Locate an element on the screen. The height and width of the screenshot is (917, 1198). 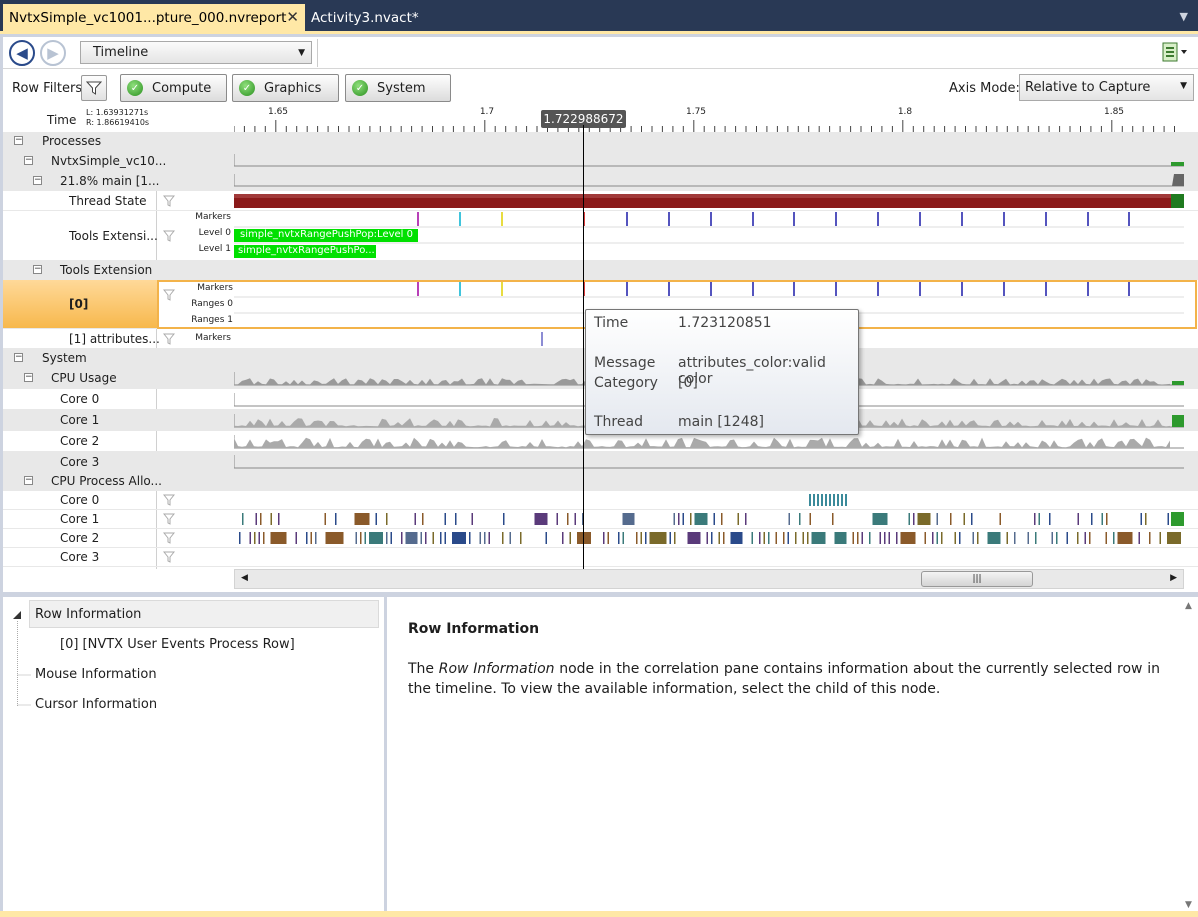
selected-row: [0] is located at coordinates (80, 304).